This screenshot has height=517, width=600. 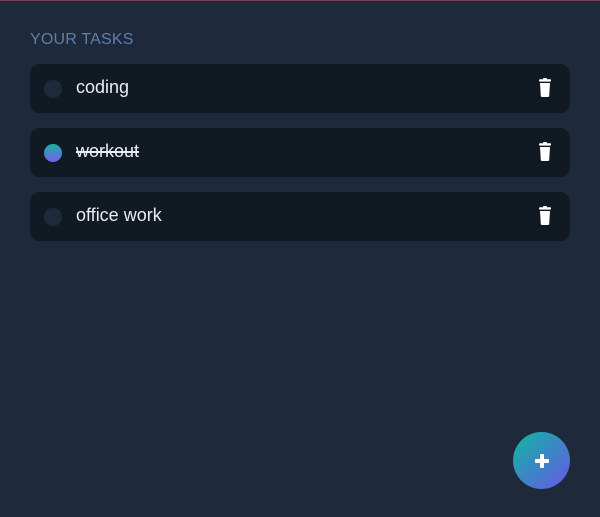 I want to click on task-label: coding, so click(x=103, y=87).